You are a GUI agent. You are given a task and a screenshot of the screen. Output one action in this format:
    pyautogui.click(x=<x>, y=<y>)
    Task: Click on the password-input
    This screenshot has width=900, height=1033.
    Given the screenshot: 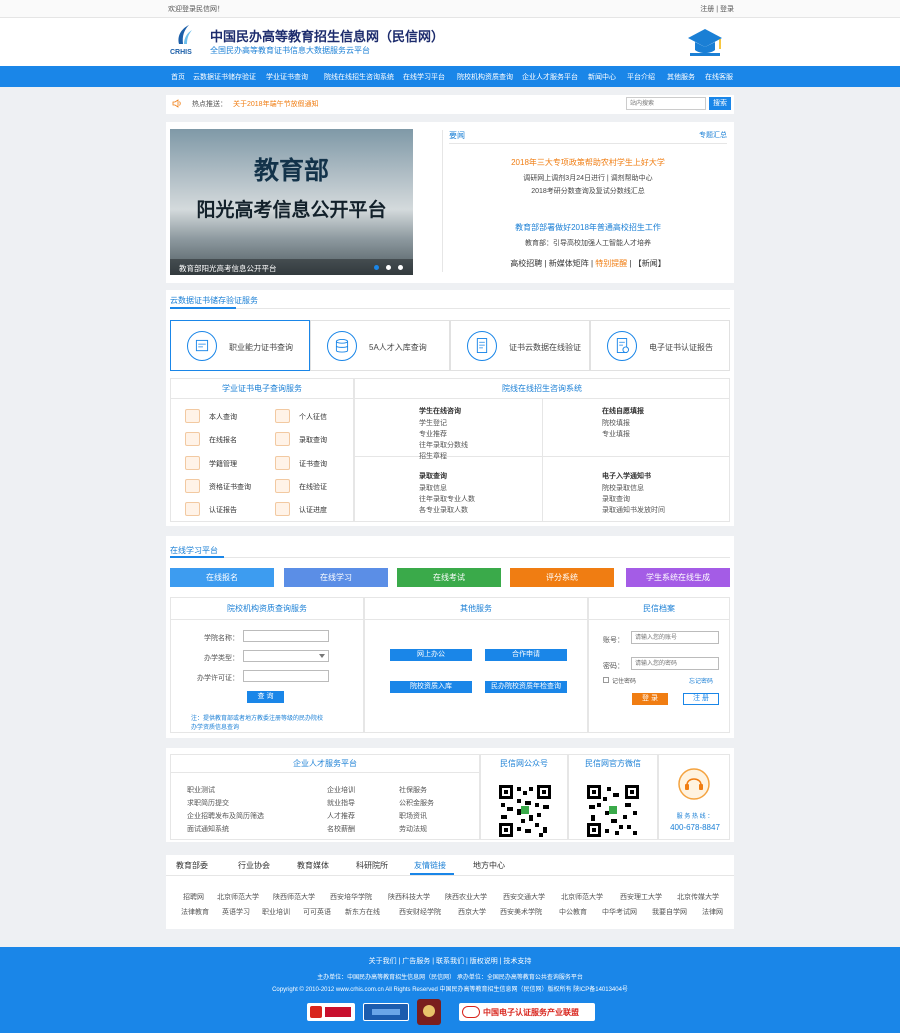 What is the action you would take?
    pyautogui.click(x=675, y=663)
    